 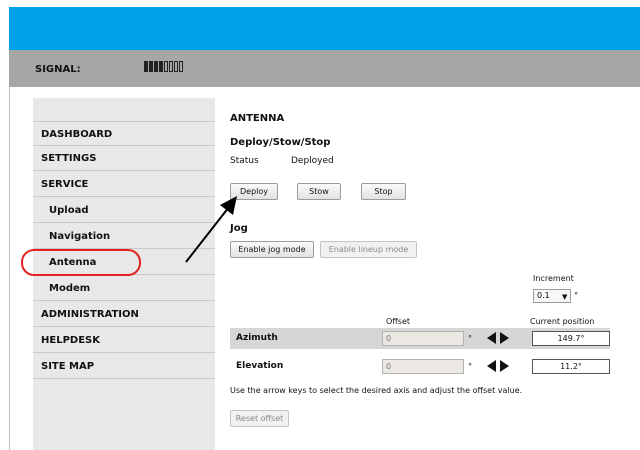 What do you see at coordinates (124, 133) in the screenshot?
I see `sidebar-item-dashboard: DASHBOARD` at bounding box center [124, 133].